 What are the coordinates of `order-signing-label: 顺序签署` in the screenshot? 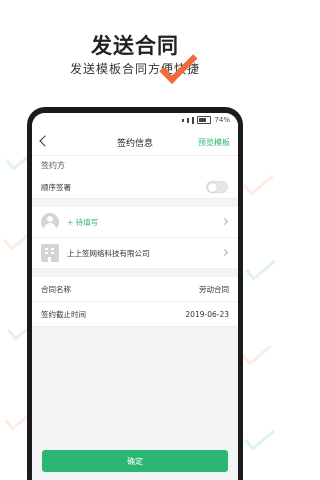 It's located at (56, 187).